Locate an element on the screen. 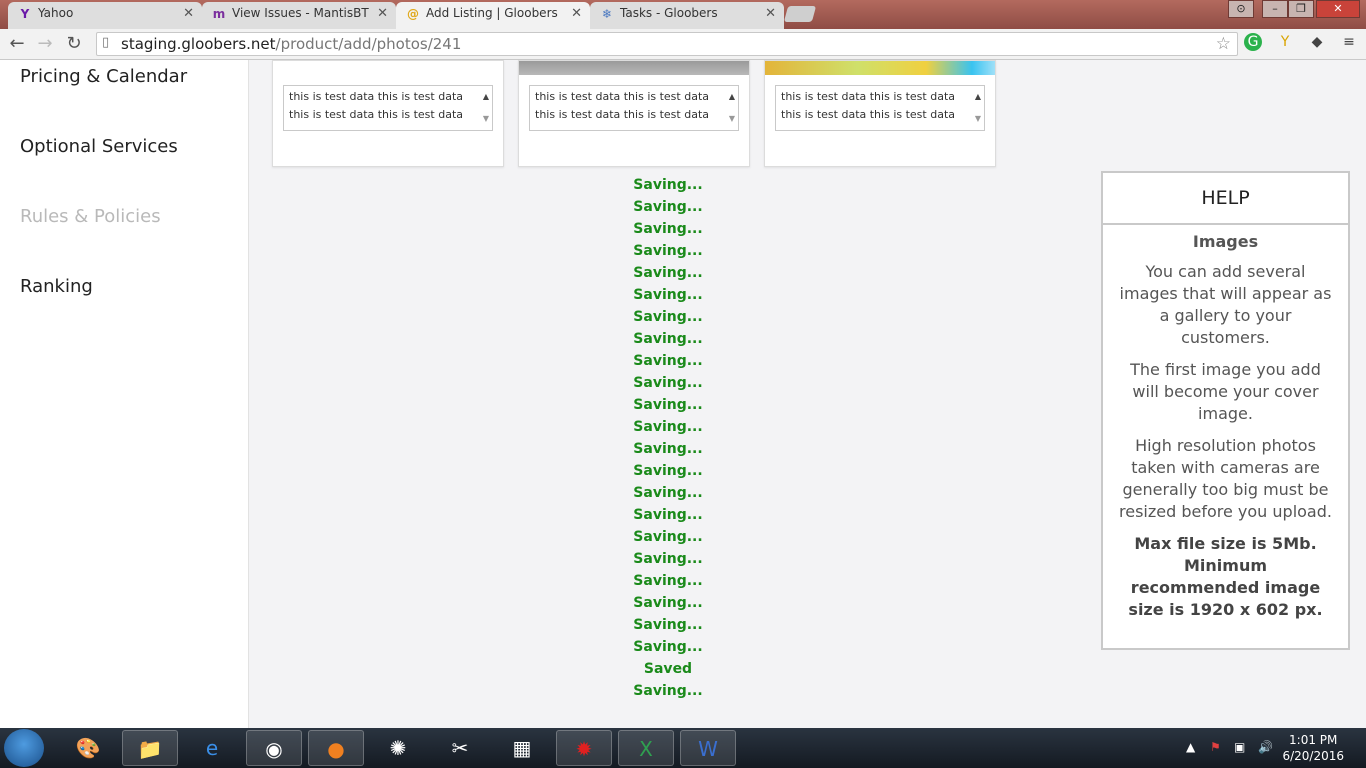 This screenshot has width=1366, height=768. tab-mantis: m View Issues - MantisBT ✕ is located at coordinates (299, 15).